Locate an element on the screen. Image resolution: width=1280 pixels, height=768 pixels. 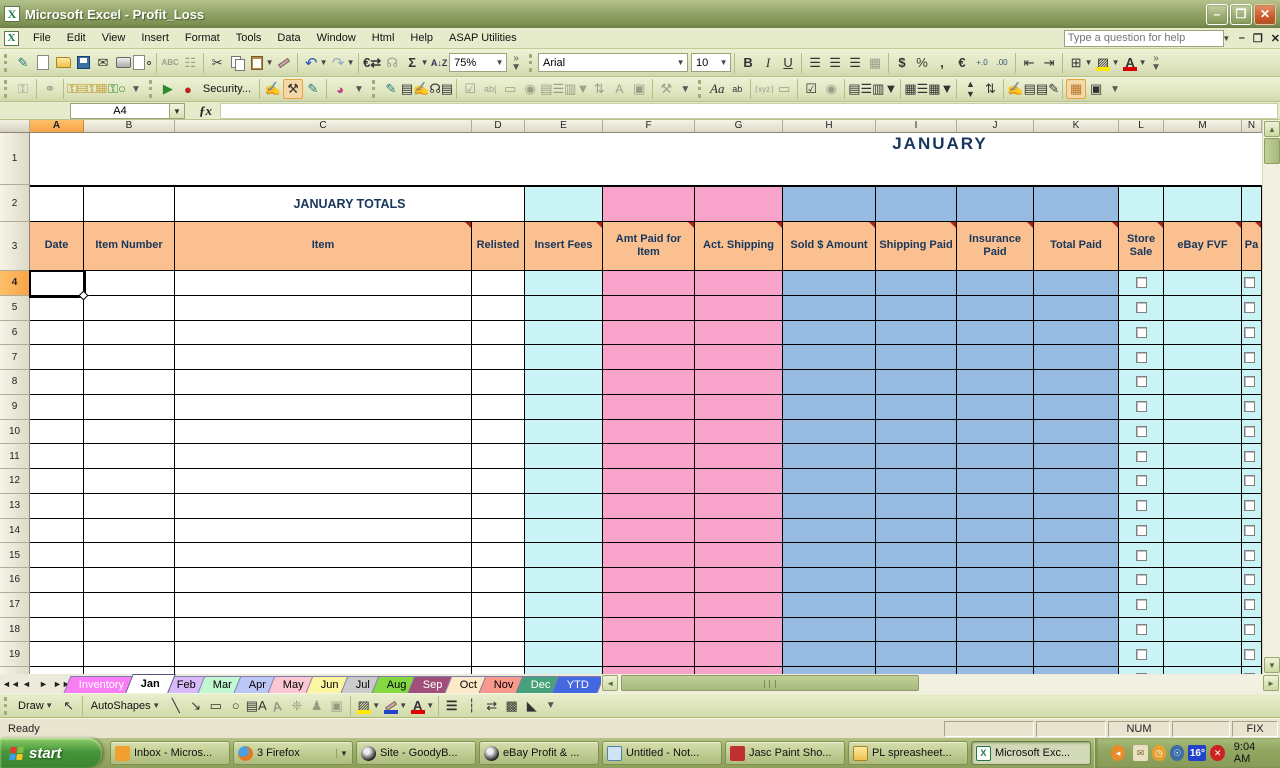
checkbox-L12 is located at coordinates (1141, 481).